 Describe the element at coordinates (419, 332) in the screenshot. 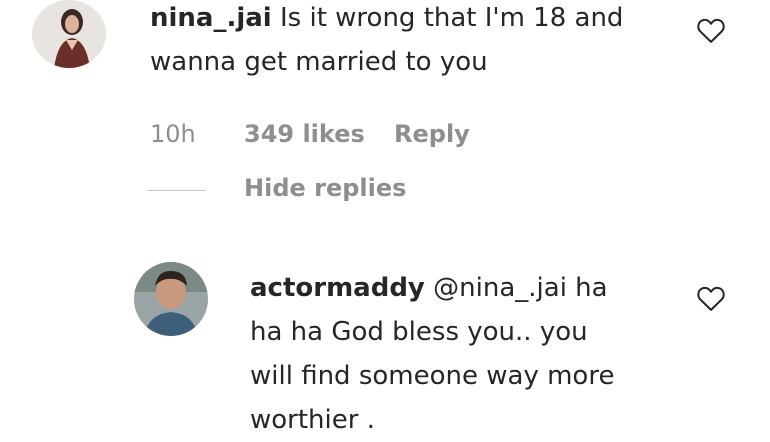

I see `reply-text-line-2: ha ha God bless you.. you` at that location.